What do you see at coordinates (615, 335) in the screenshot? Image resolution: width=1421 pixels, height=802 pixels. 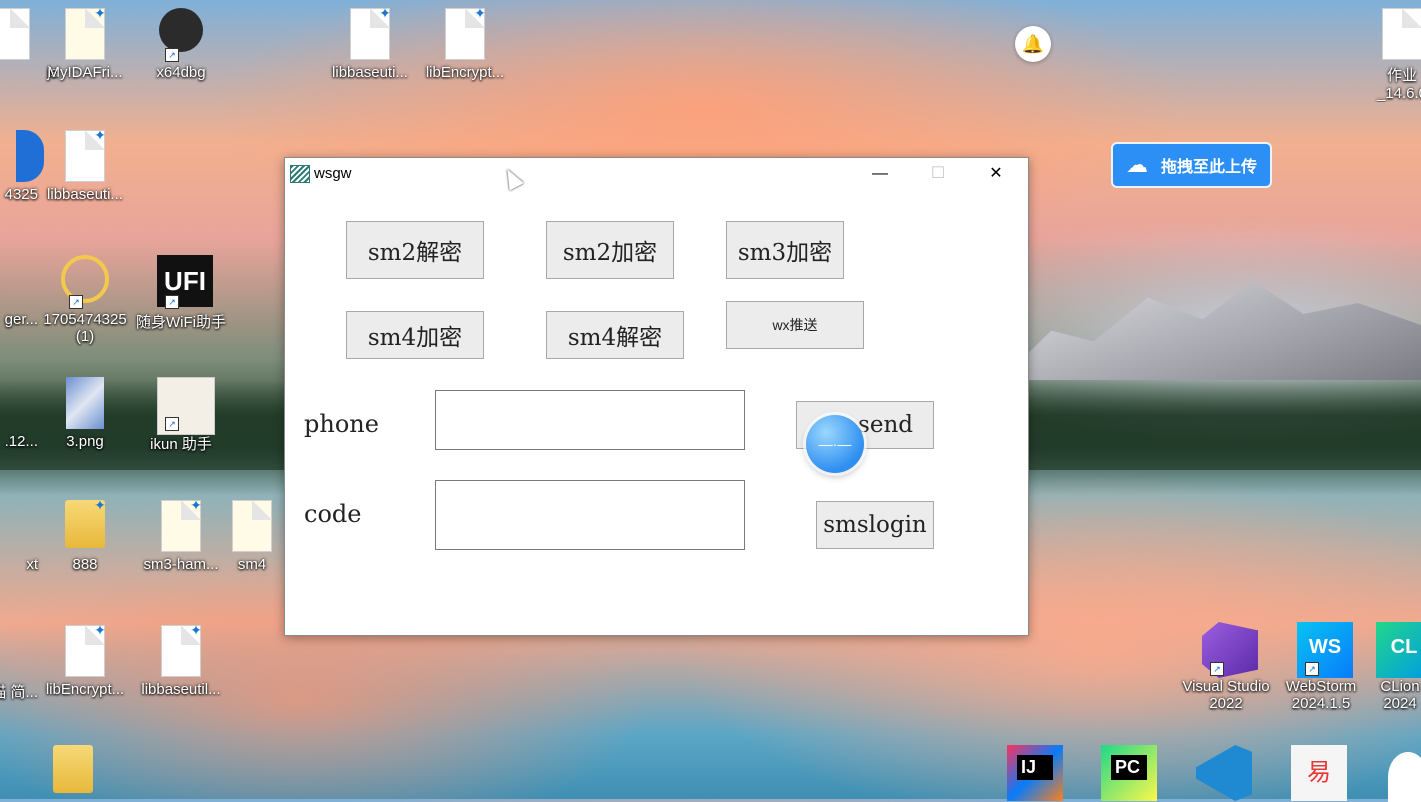 I see `sm4-decrypt-button: sm4解密` at bounding box center [615, 335].